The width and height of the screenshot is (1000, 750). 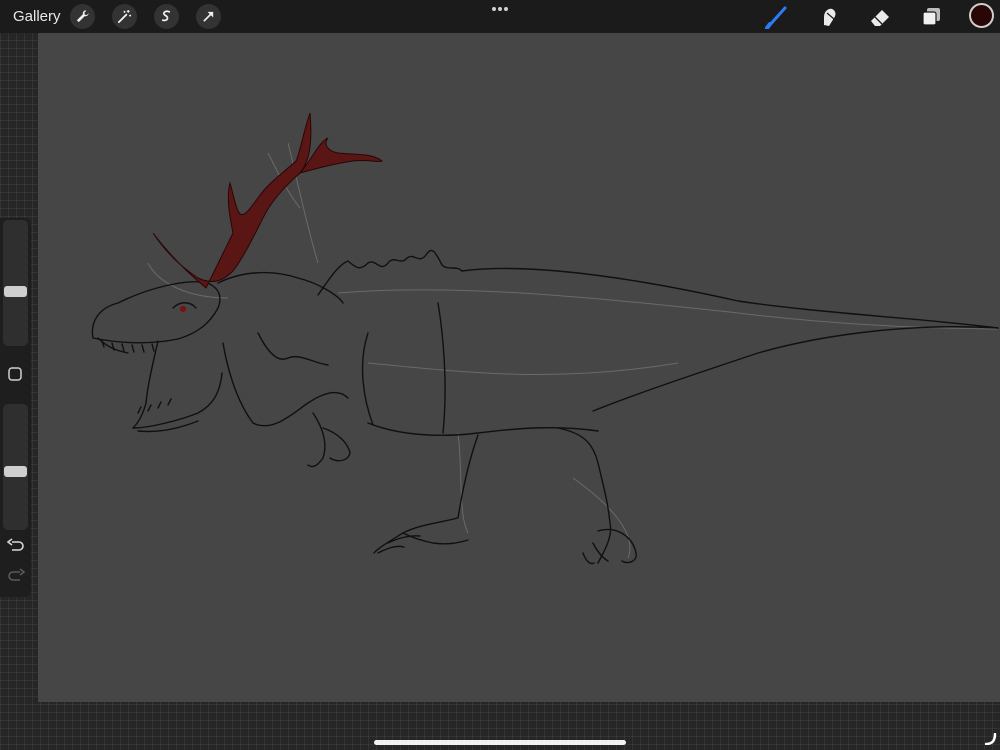 What do you see at coordinates (16, 576) in the screenshot?
I see `redo-icon` at bounding box center [16, 576].